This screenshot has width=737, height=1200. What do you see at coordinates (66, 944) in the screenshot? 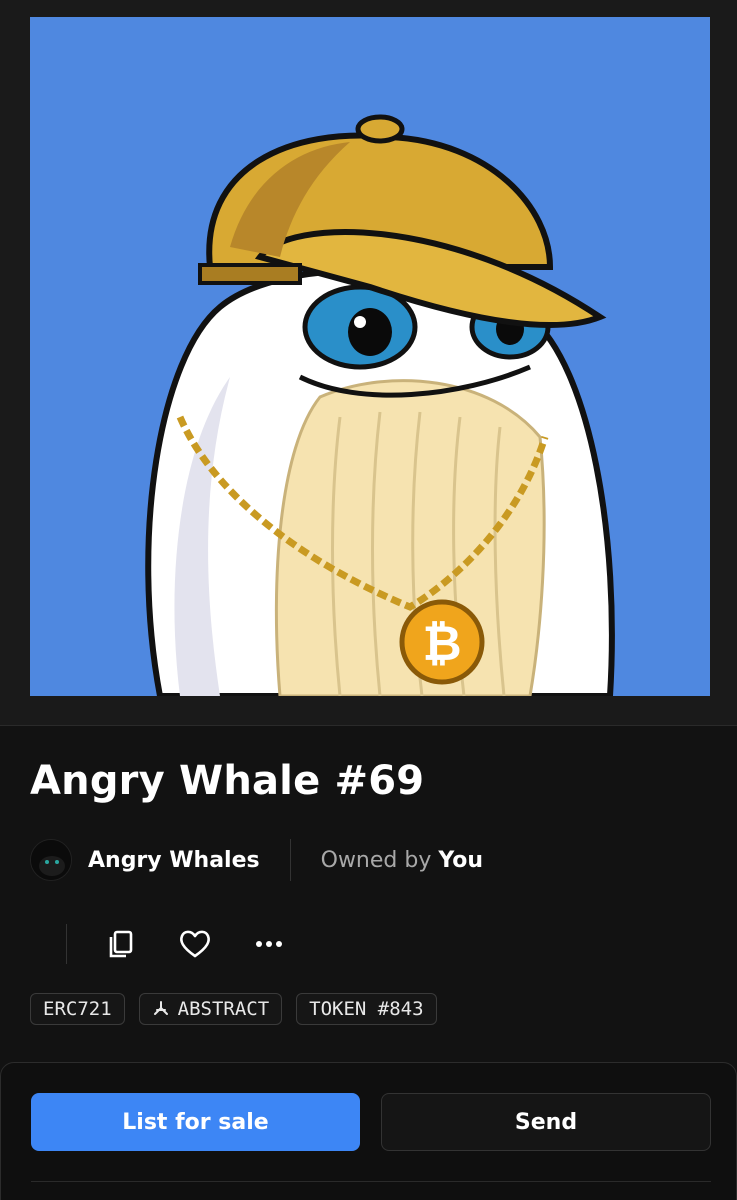
I see `actions-divider` at bounding box center [66, 944].